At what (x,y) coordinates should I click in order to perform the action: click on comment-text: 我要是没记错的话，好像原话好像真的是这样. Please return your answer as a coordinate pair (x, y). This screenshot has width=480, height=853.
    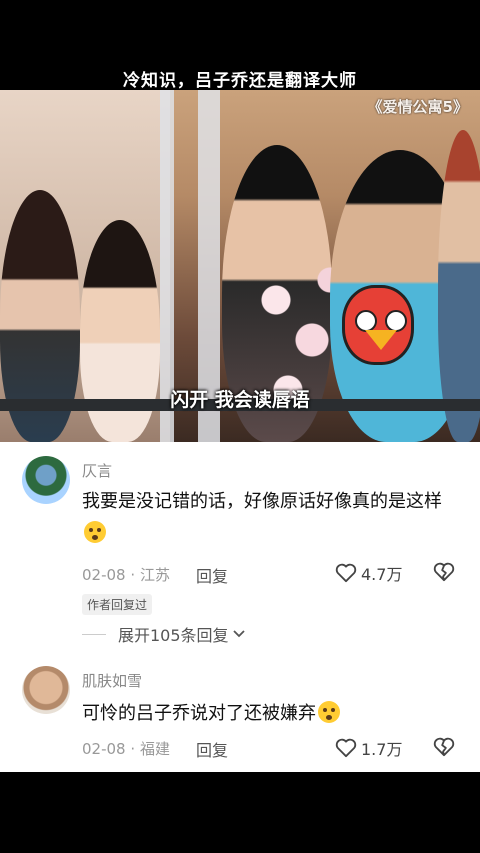
    Looking at the image, I should click on (267, 518).